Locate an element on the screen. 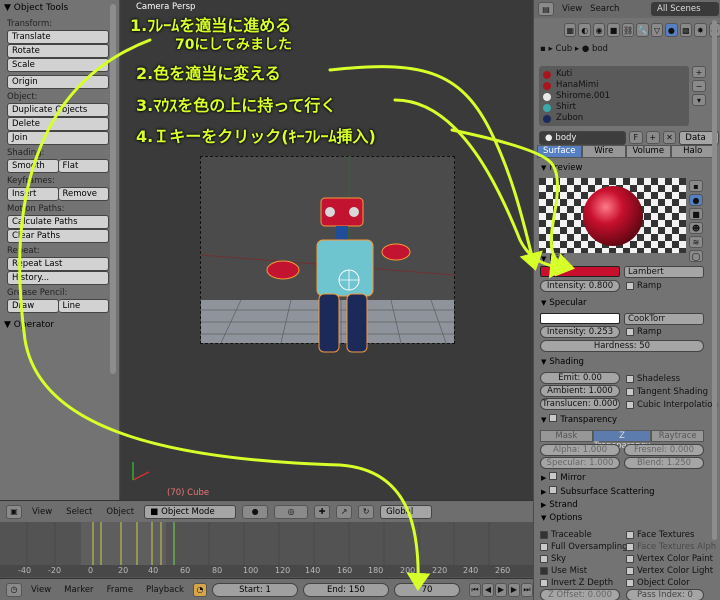 This screenshot has height=600, width=720. shading-panel-header: ▼ Shading is located at coordinates (626, 362).